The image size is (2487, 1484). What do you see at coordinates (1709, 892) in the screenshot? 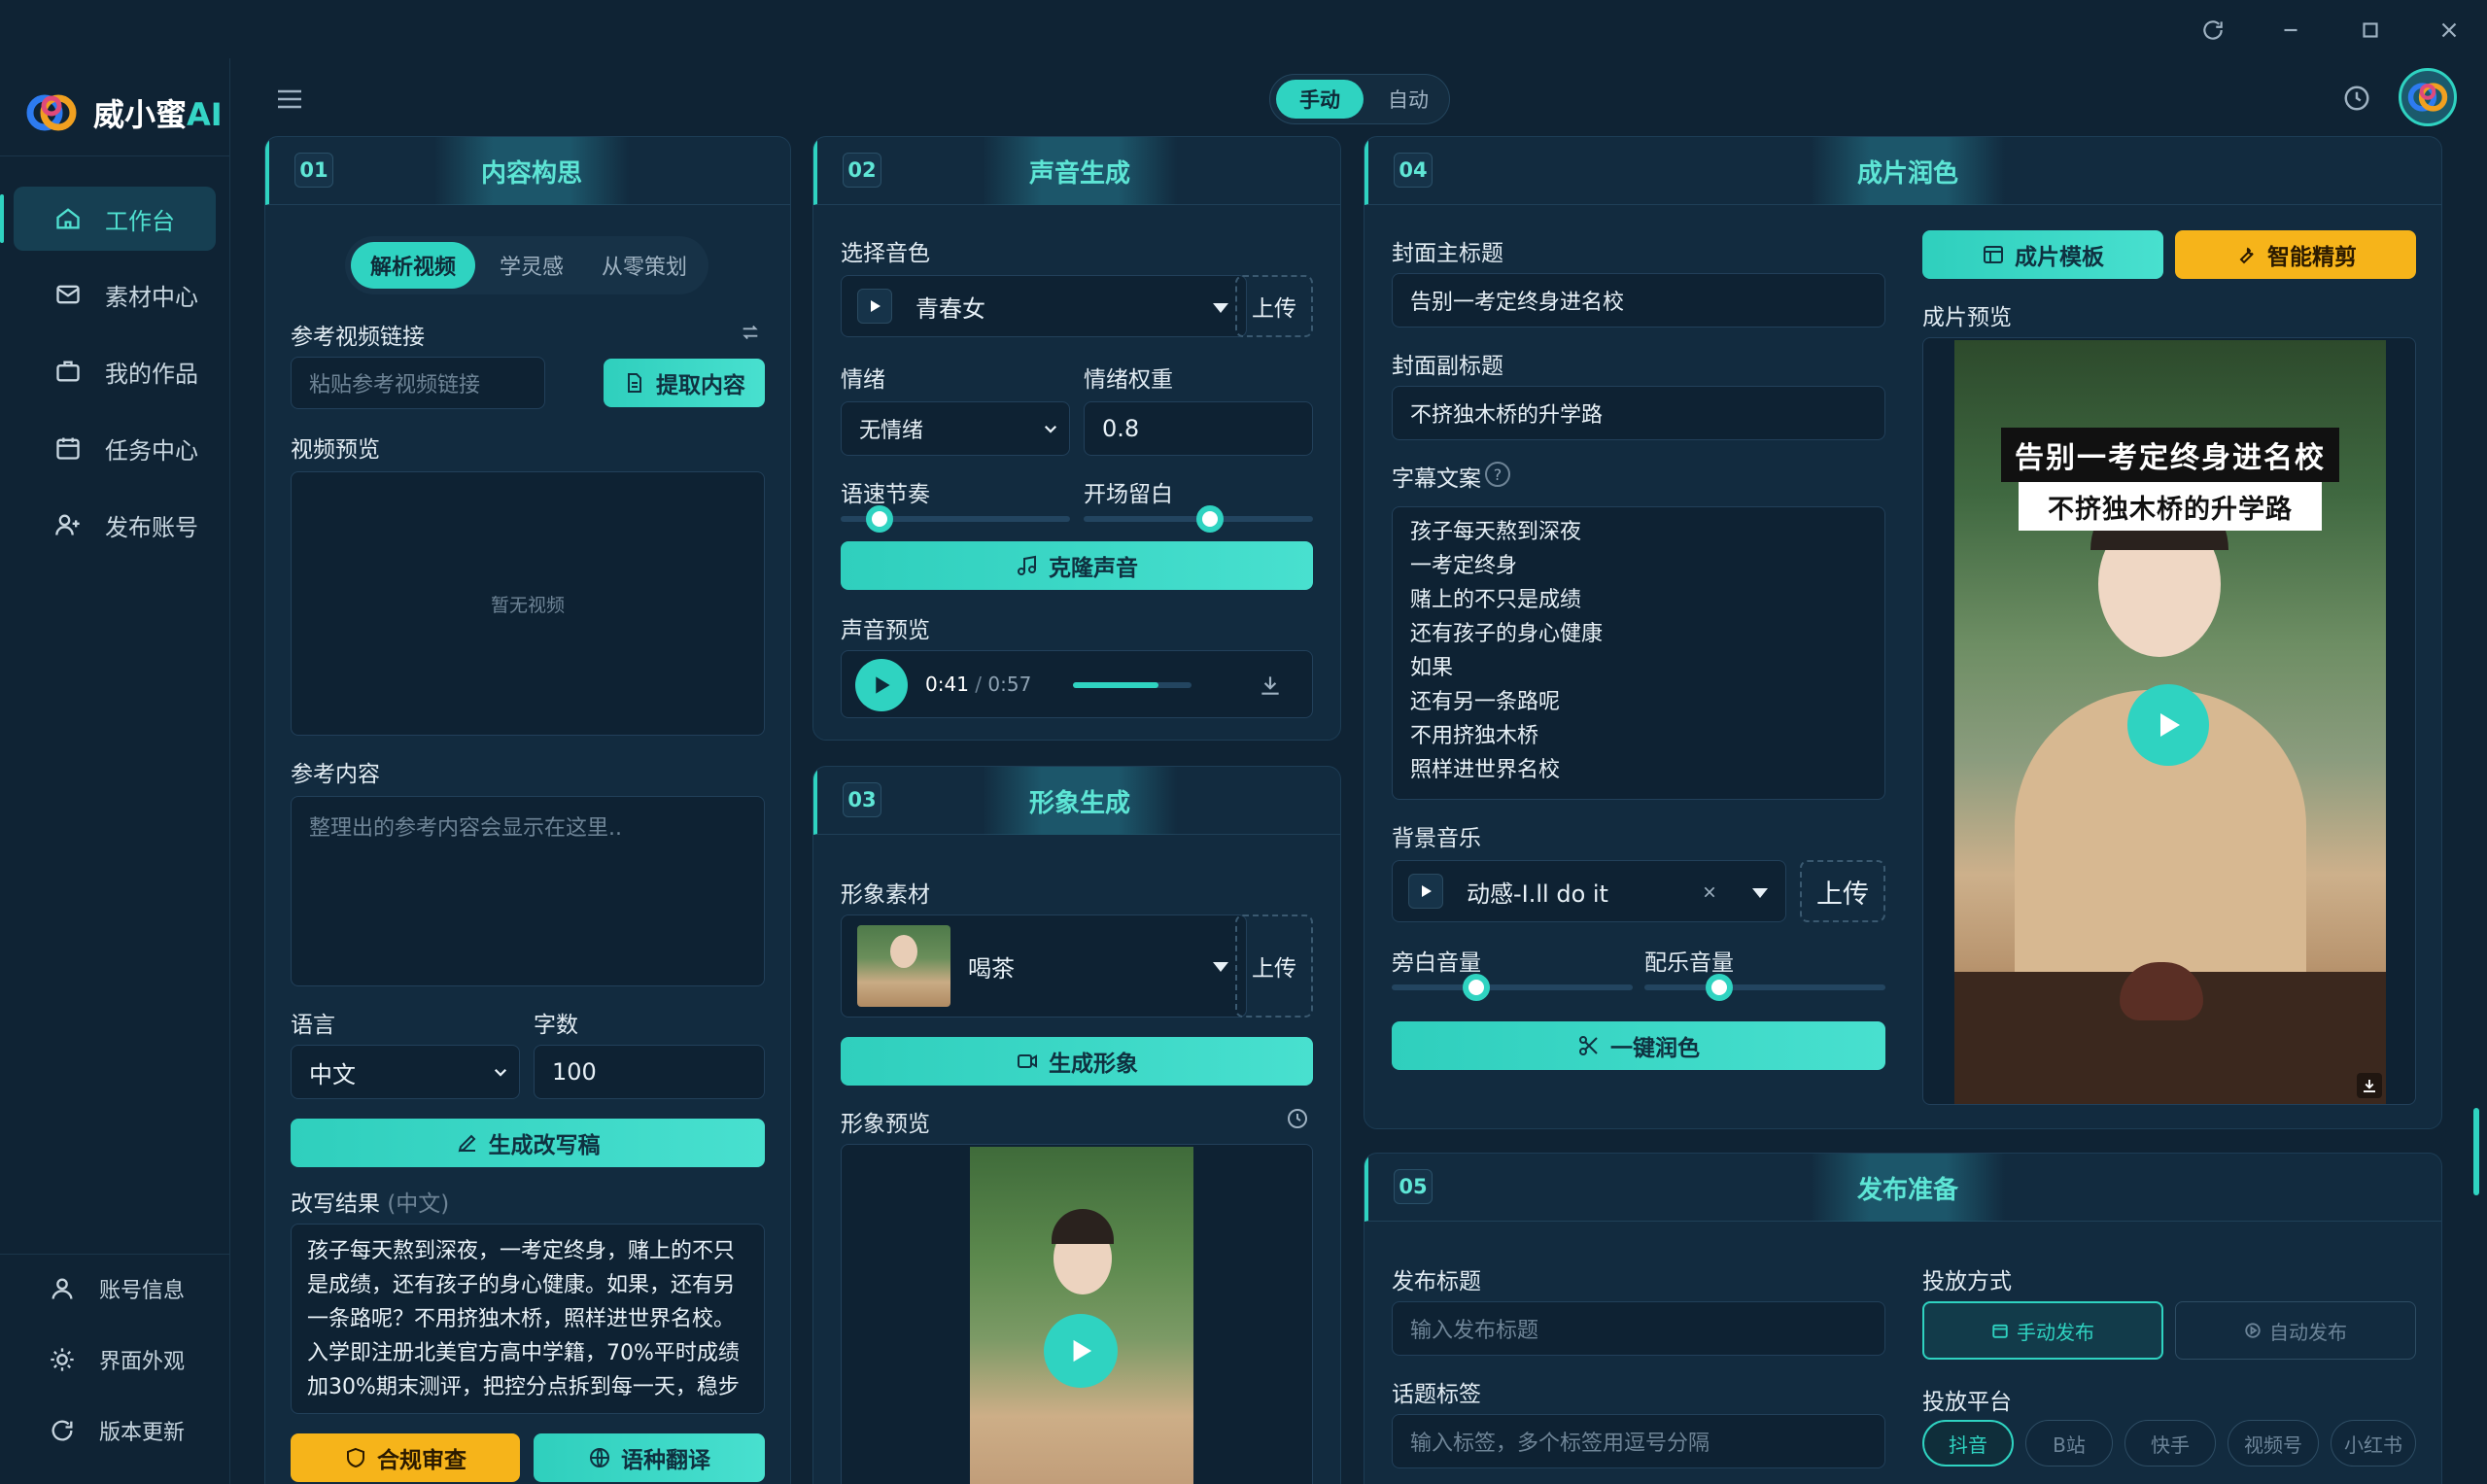
I see `clear-icon` at bounding box center [1709, 892].